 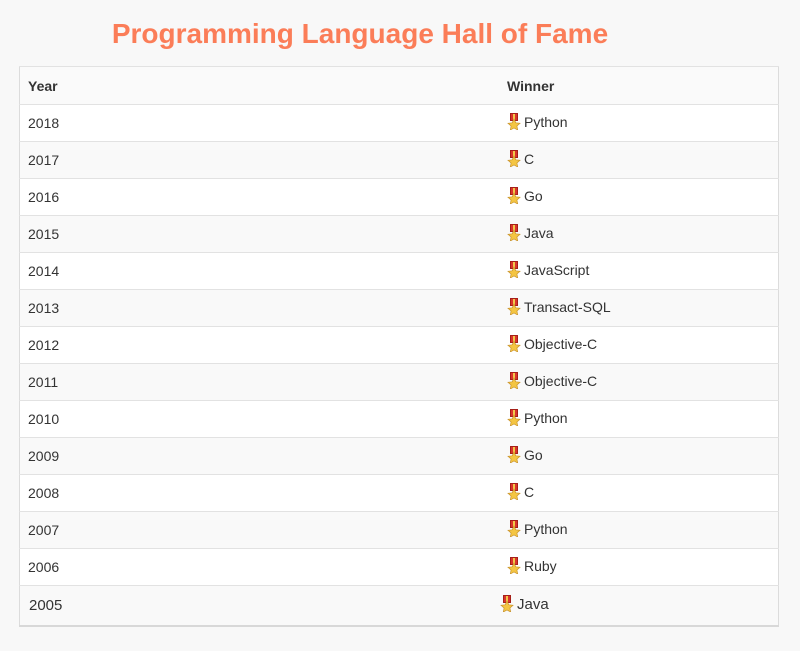 I want to click on year-cell: 2014, so click(x=259, y=271).